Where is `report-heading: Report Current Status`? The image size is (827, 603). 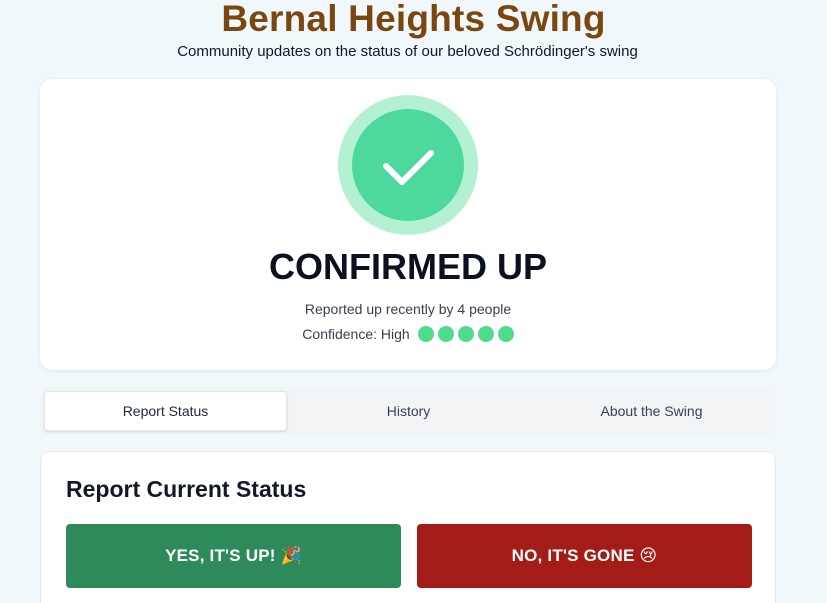 report-heading: Report Current Status is located at coordinates (186, 489).